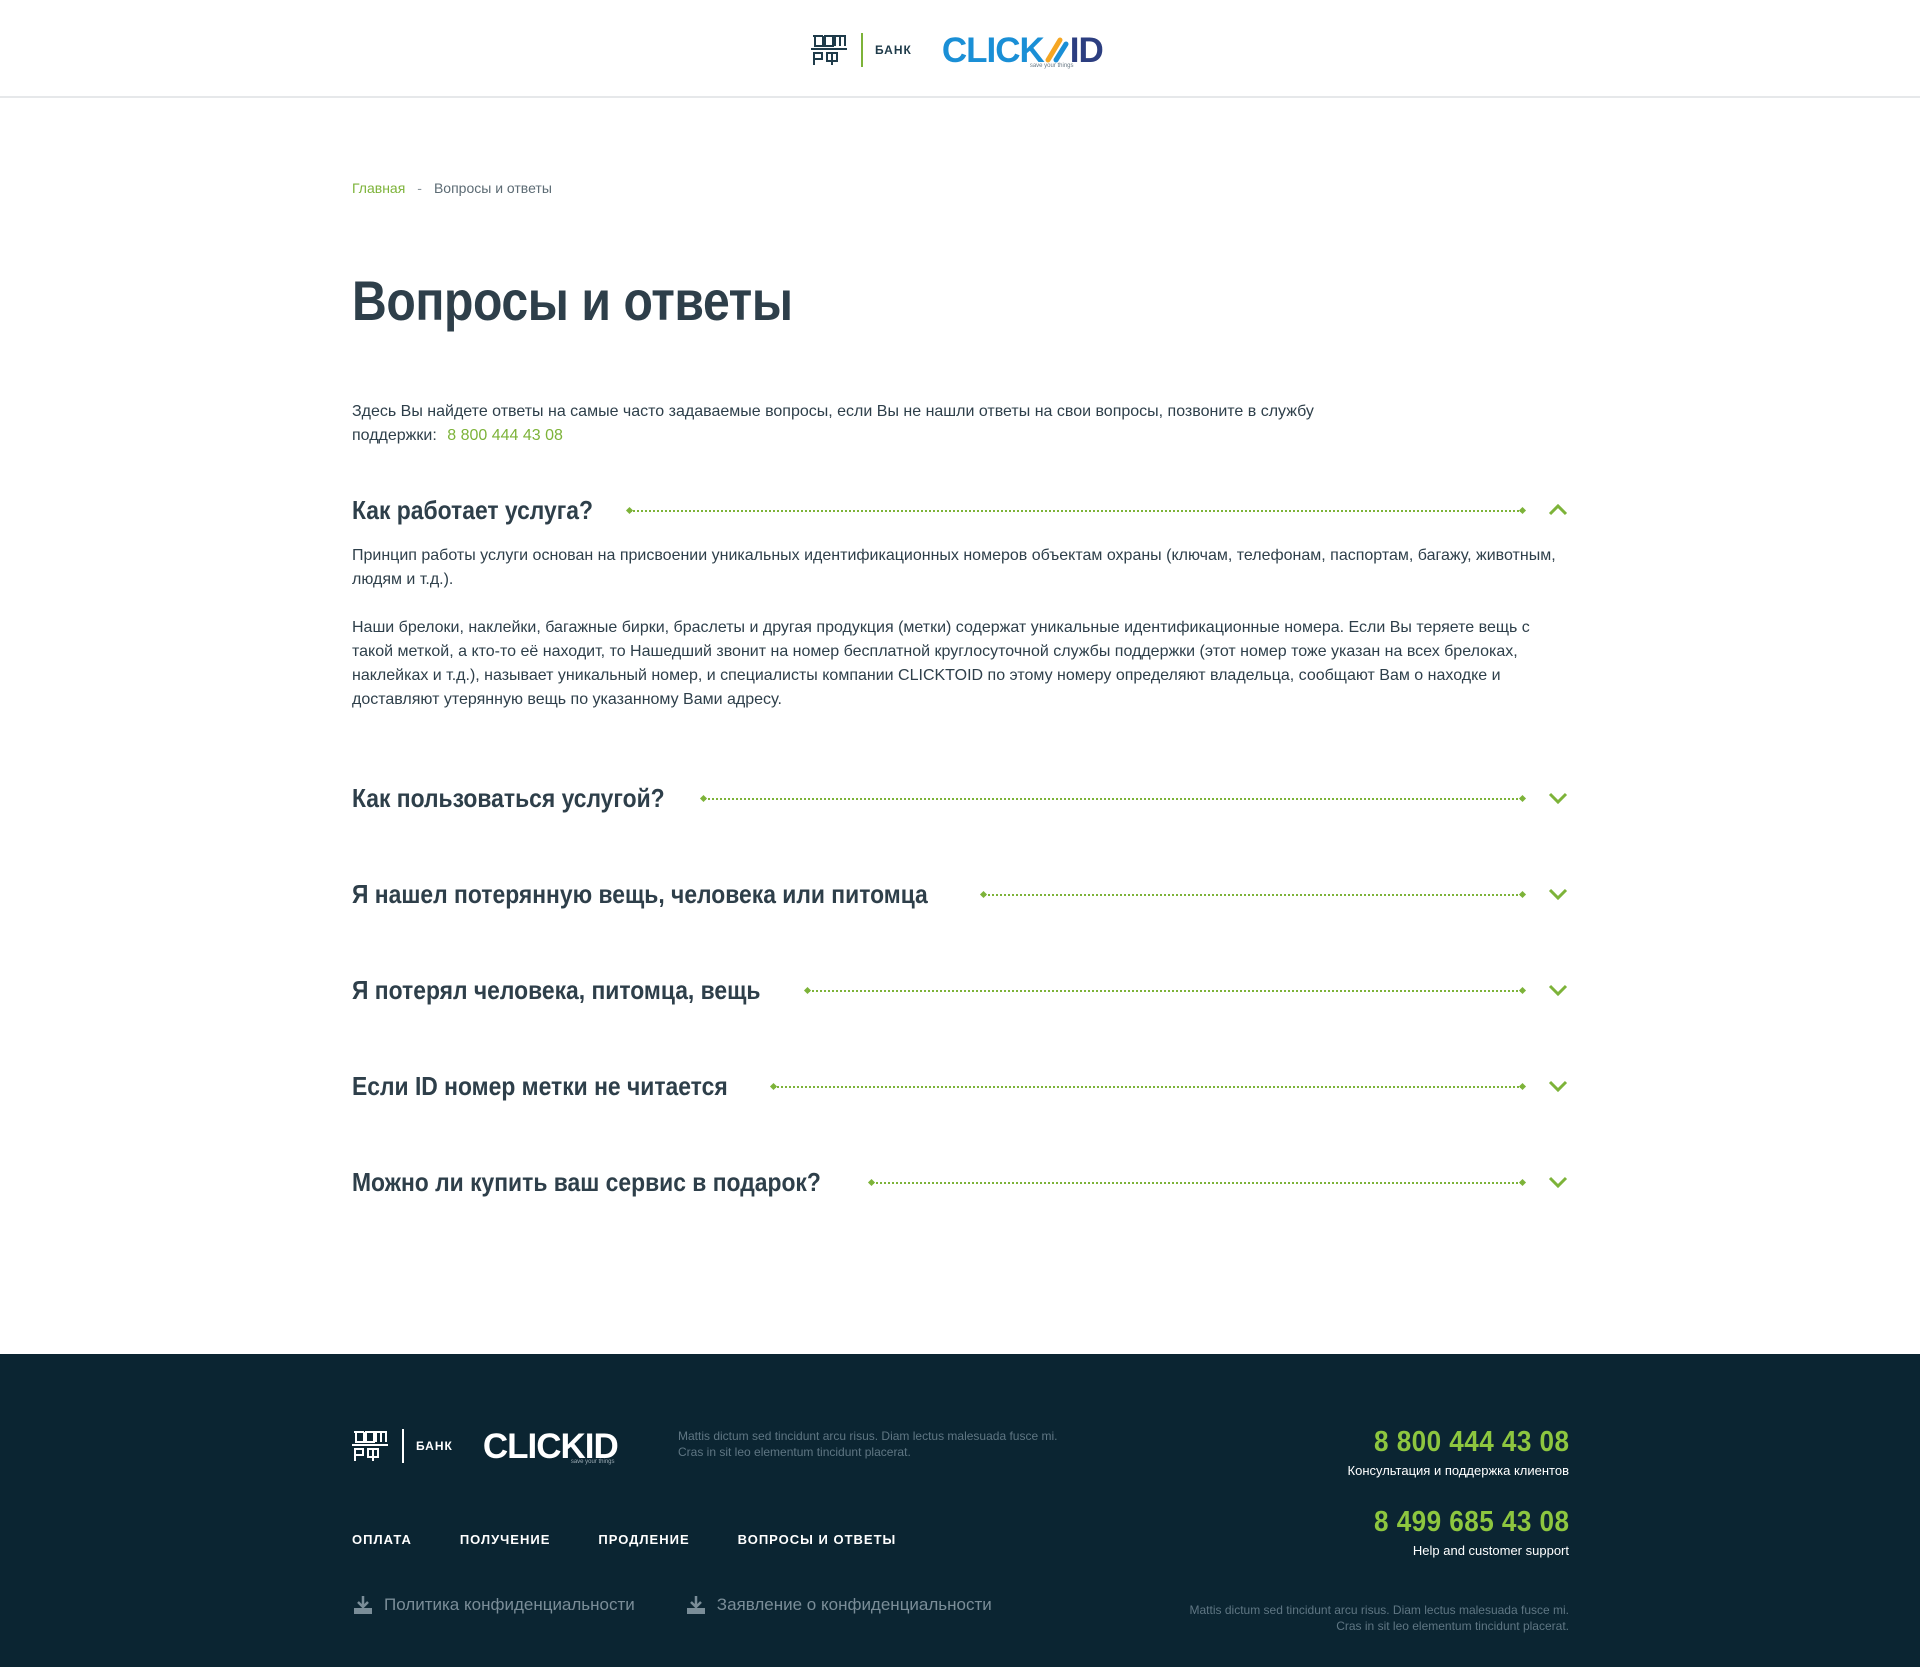  I want to click on privacy-policy-label: Политика конфиденциальности, so click(509, 1604).